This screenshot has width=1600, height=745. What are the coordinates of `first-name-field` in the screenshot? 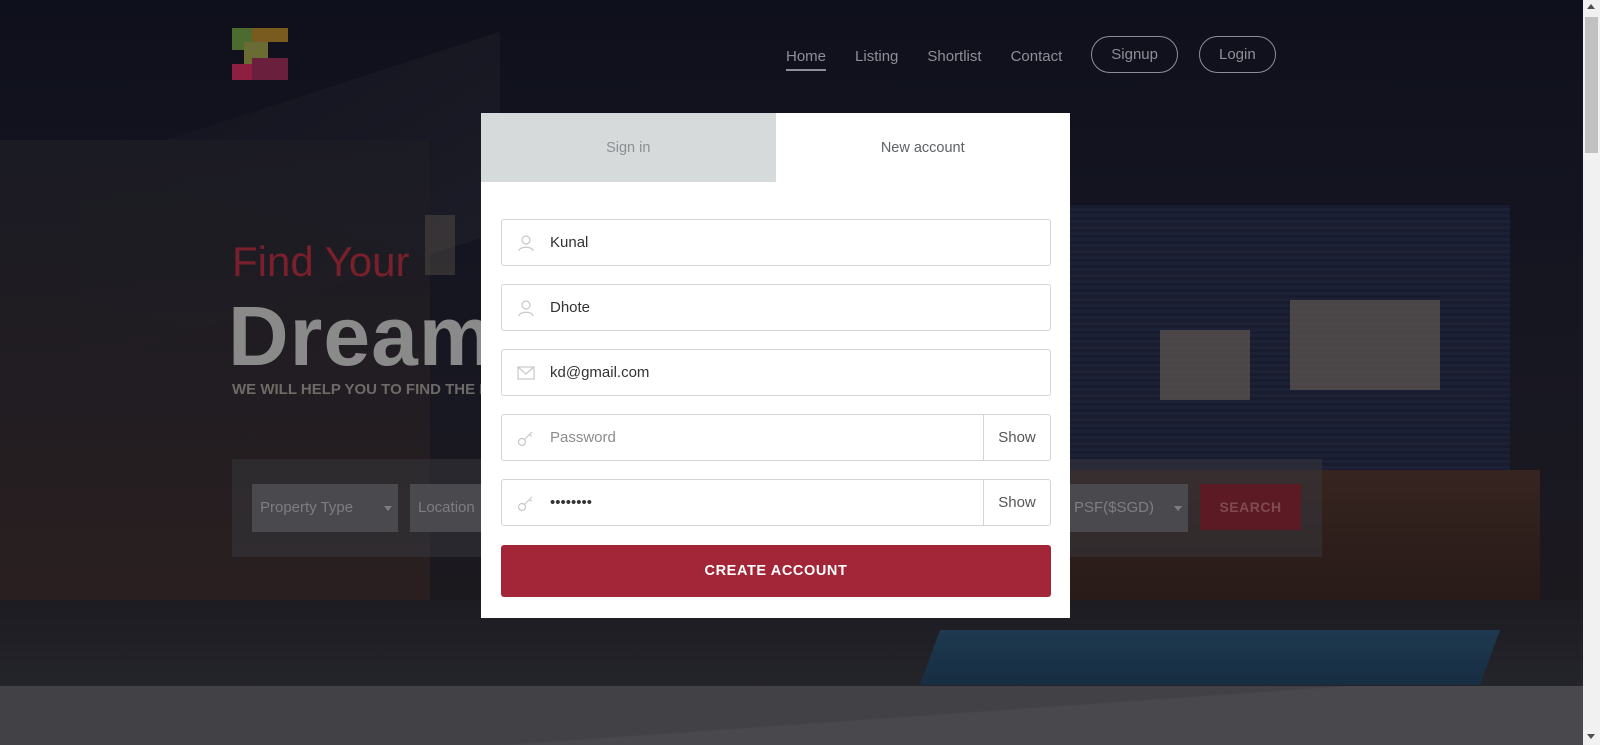 It's located at (776, 242).